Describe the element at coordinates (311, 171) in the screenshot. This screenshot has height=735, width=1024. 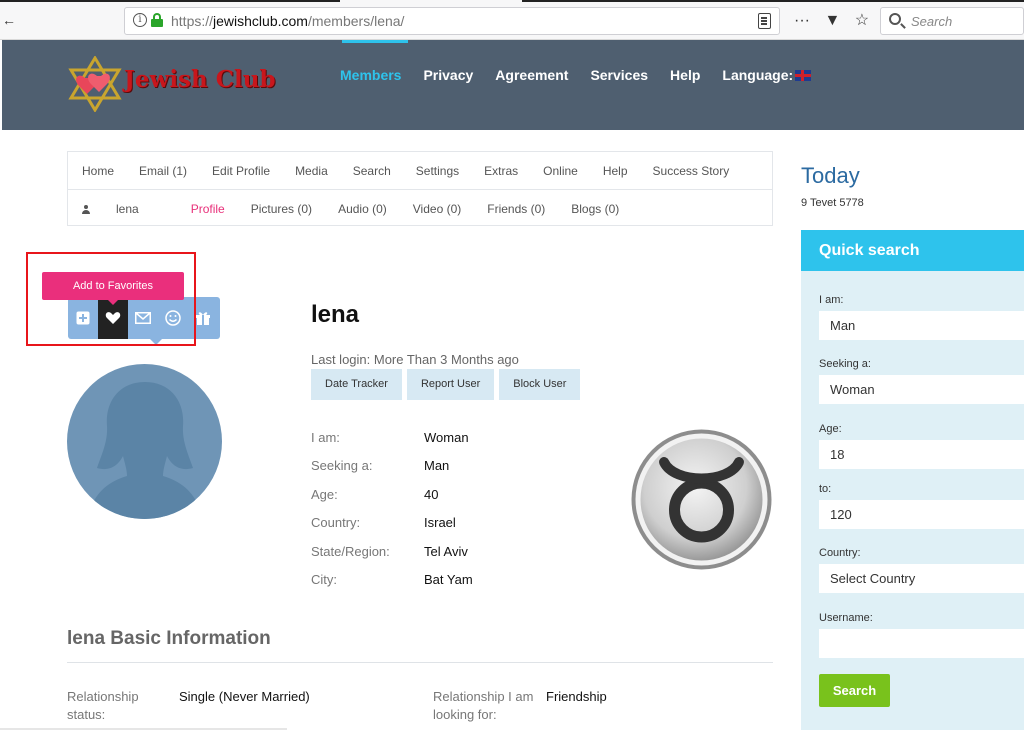
I see `subnav-media: Media` at that location.